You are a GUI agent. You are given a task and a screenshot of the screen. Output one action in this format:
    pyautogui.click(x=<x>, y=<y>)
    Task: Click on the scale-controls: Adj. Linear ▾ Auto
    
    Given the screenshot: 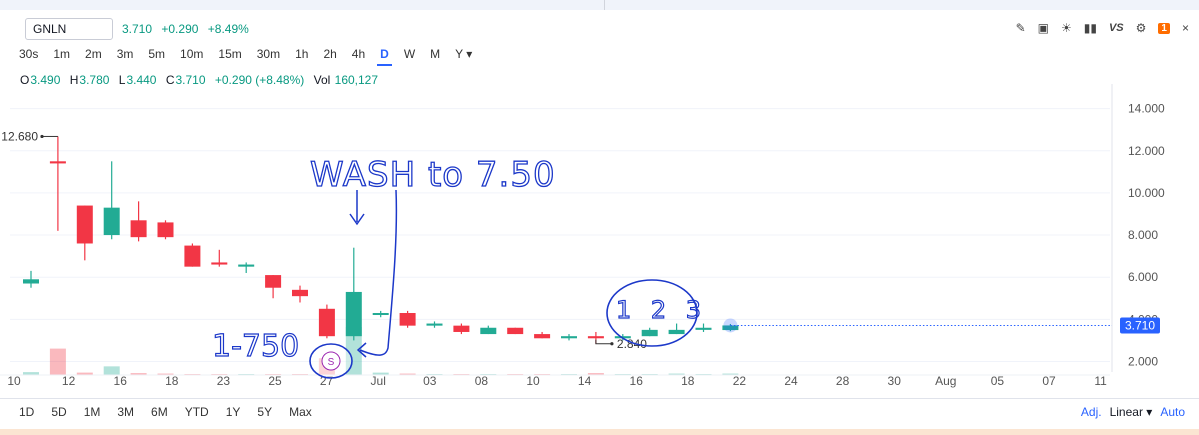 What is the action you would take?
    pyautogui.click(x=1133, y=412)
    